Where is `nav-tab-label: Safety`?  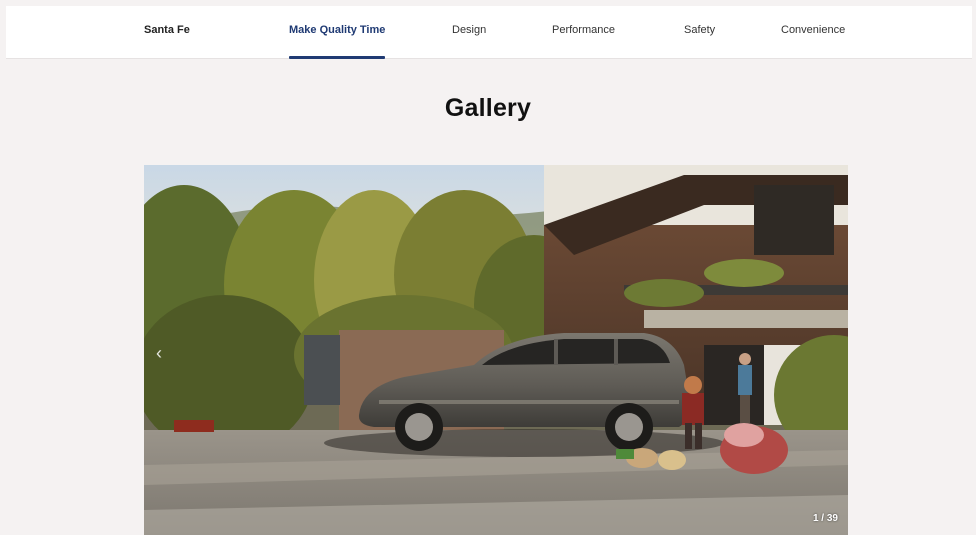
nav-tab-label: Safety is located at coordinates (700, 30).